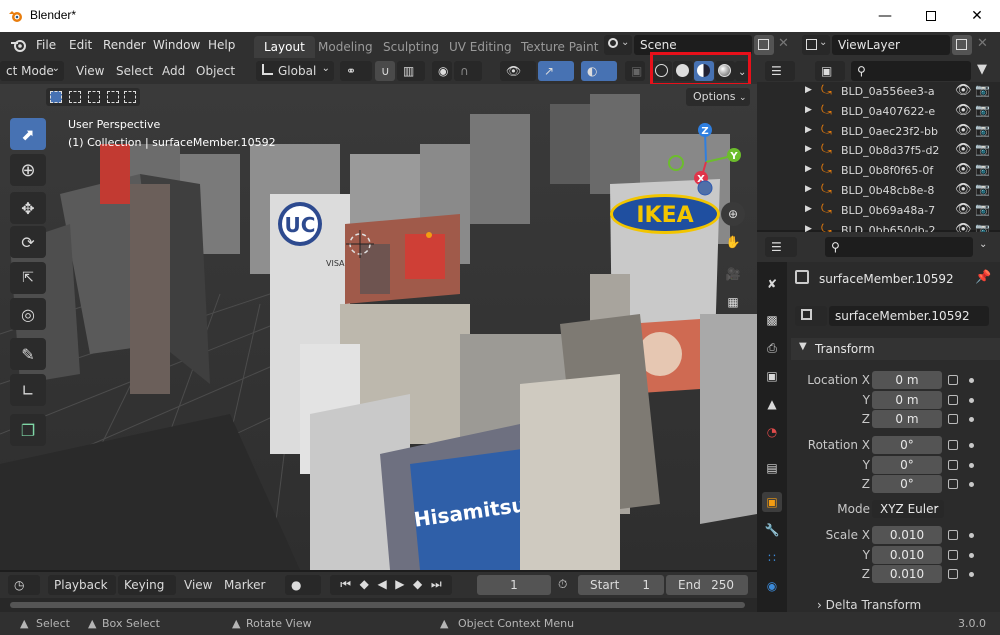  Describe the element at coordinates (345, 47) in the screenshot. I see `tab-modeling: Modeling` at that location.